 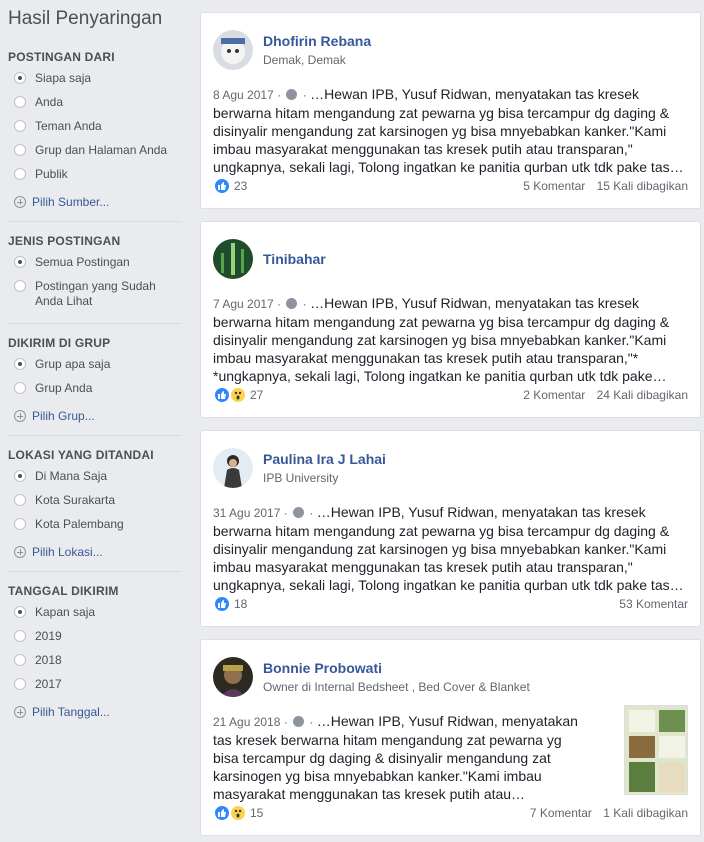 What do you see at coordinates (48, 684) in the screenshot?
I see `option-label: 2017` at bounding box center [48, 684].